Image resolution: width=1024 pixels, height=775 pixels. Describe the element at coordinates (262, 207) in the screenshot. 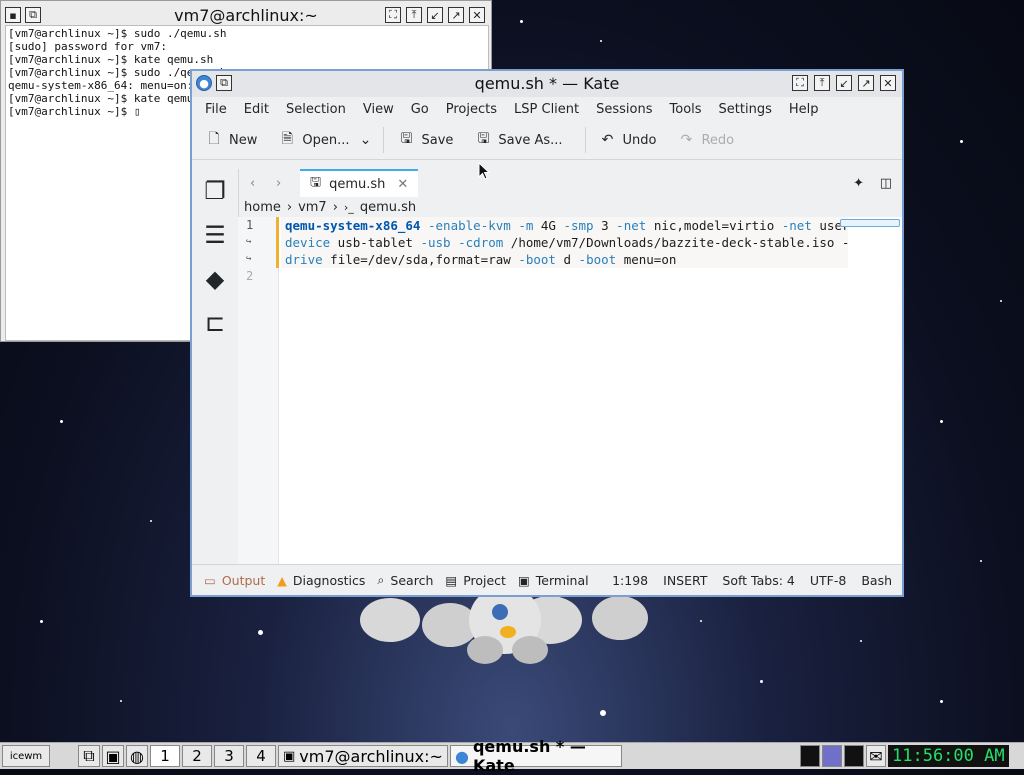

I see `breadcrumb-home: home` at that location.